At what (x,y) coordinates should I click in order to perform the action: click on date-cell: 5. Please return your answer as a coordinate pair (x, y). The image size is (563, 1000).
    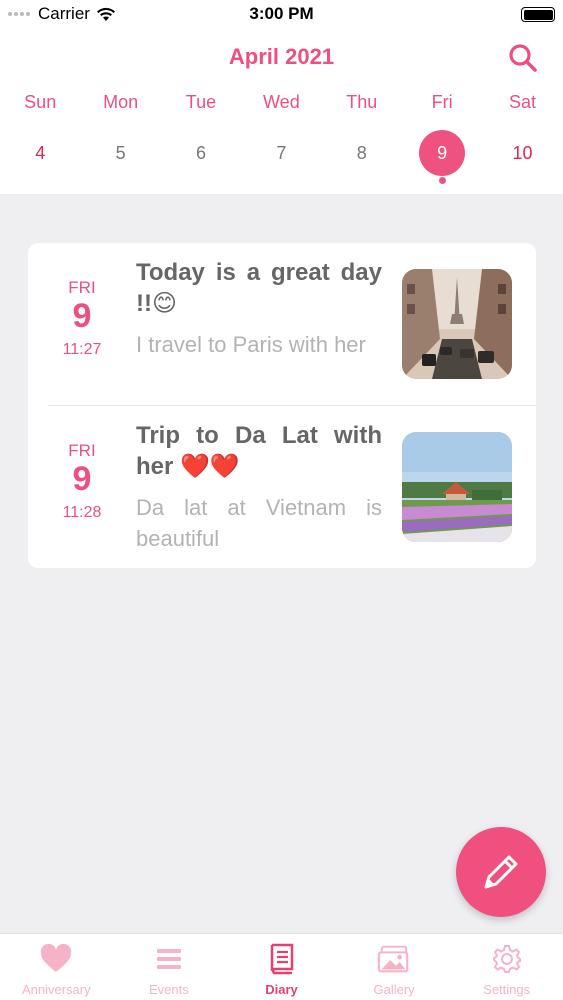
    Looking at the image, I should click on (120, 153).